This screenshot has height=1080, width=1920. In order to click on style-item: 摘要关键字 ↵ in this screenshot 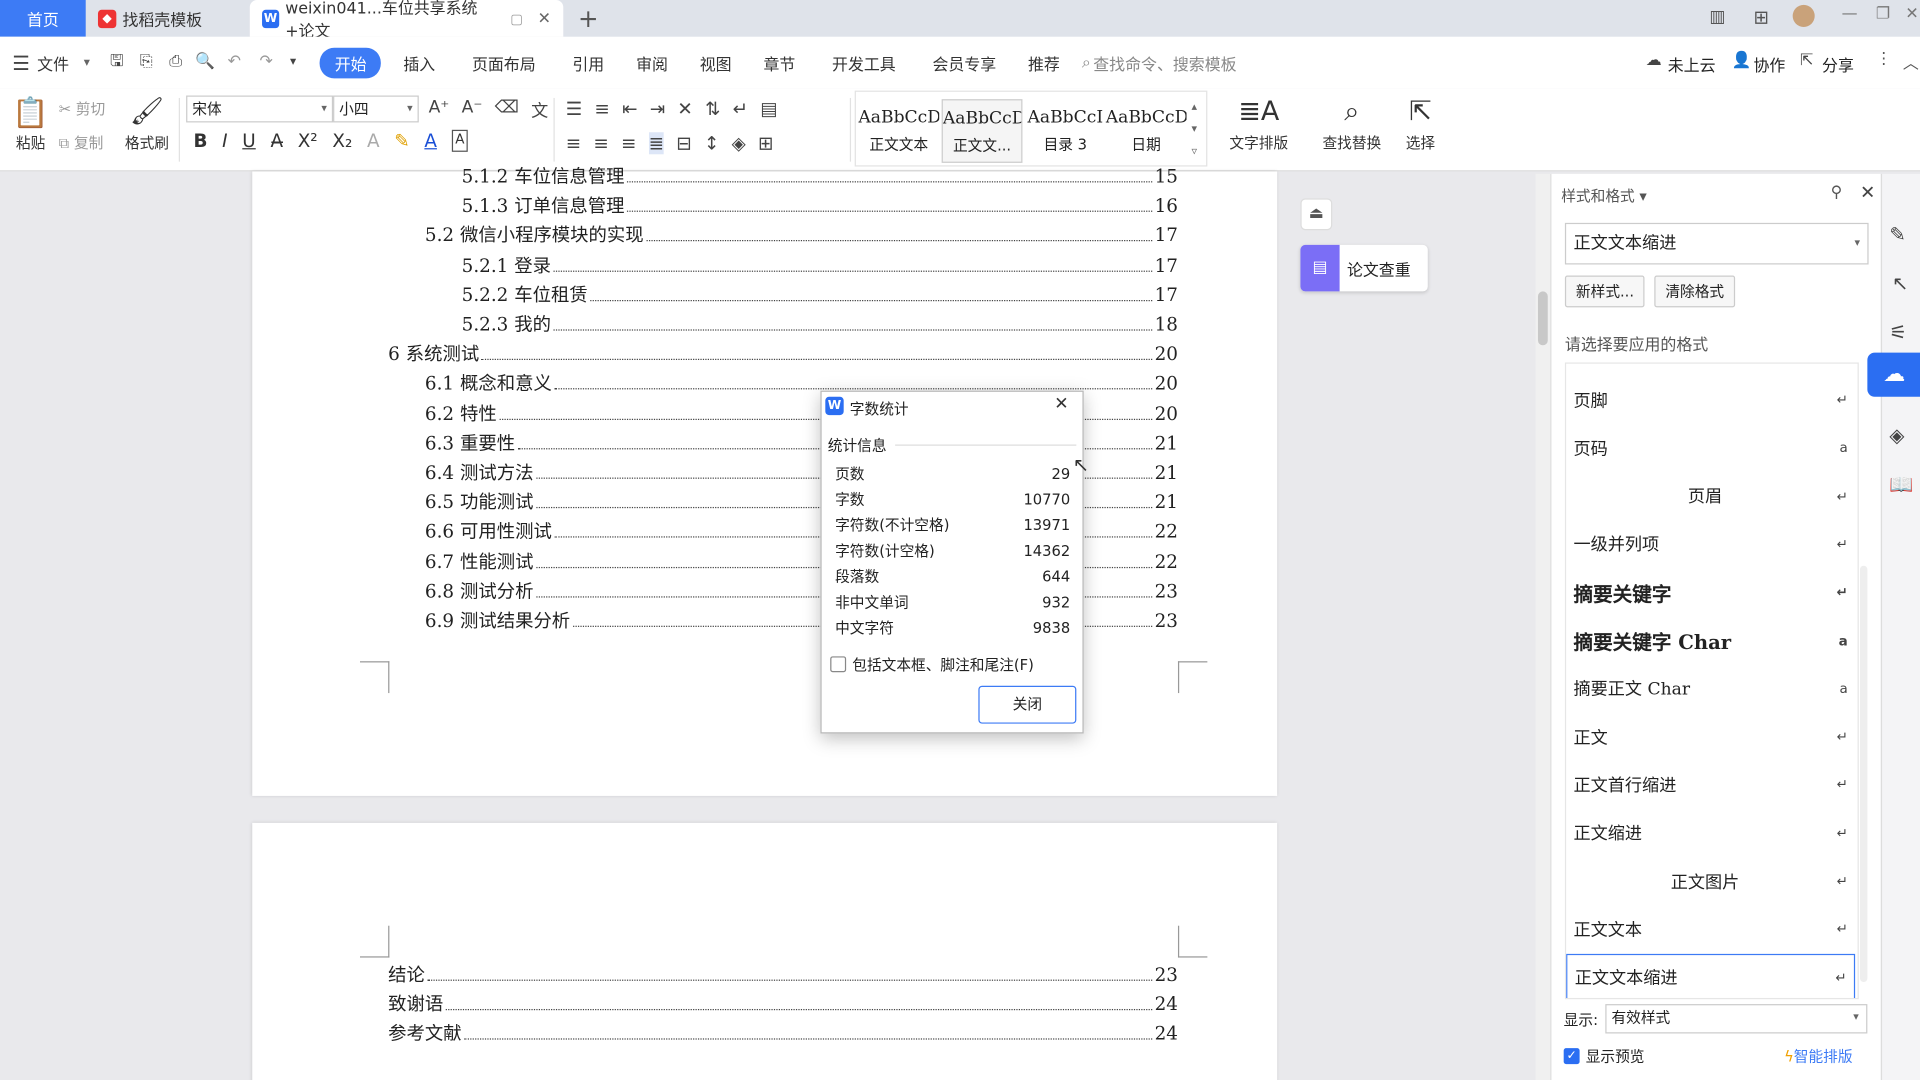, I will do `click(1710, 592)`.